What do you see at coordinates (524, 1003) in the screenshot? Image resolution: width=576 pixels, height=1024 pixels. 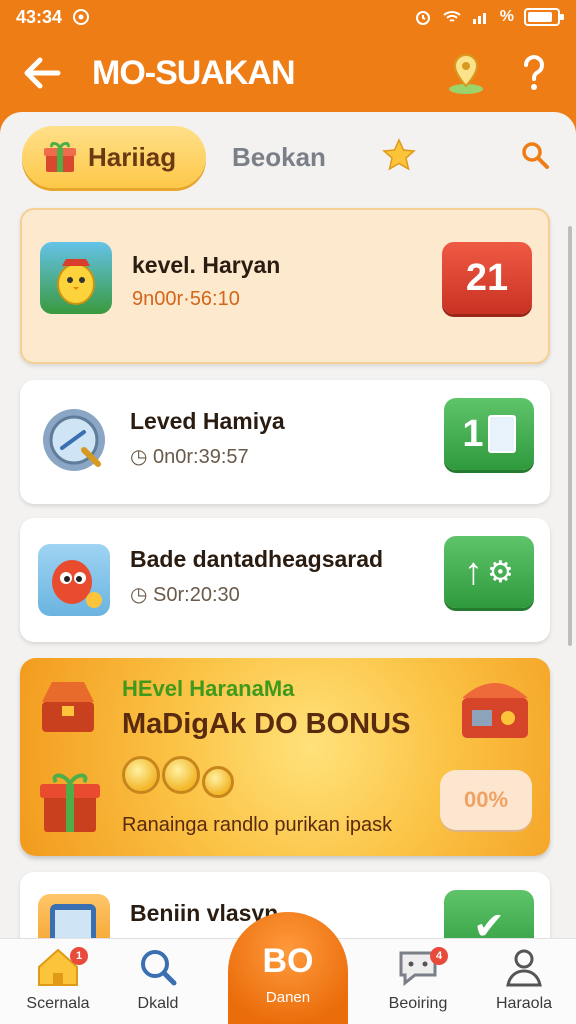 I see `nav-profile-label: Haraola` at bounding box center [524, 1003].